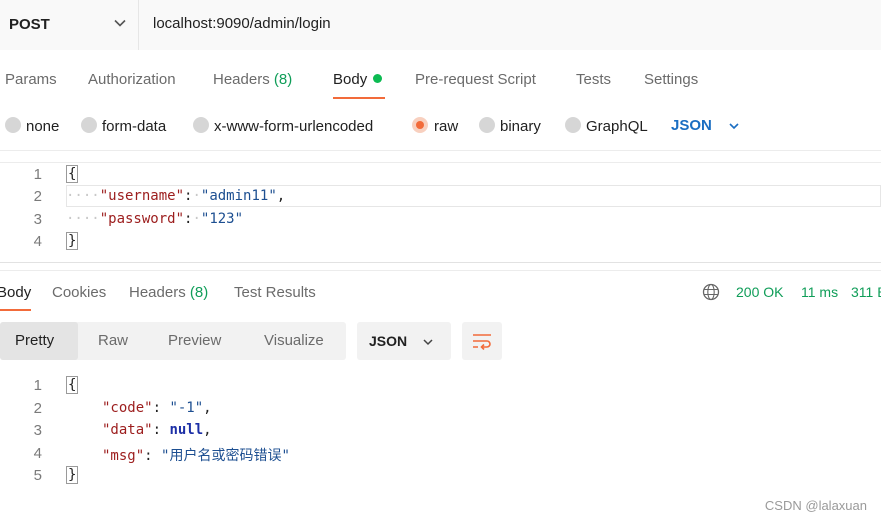 This screenshot has width=881, height=520. Describe the element at coordinates (69, 25) in the screenshot. I see `method-select: POST` at that location.